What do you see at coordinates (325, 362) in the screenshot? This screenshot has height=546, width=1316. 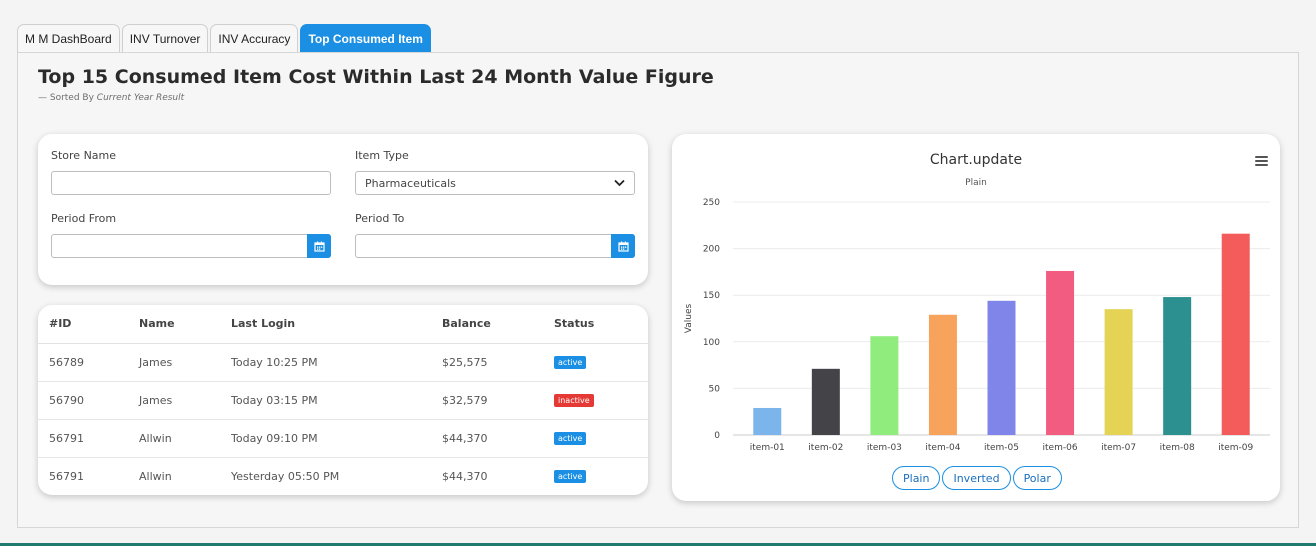 I see `cell-last-login: Today 10:25 PM` at bounding box center [325, 362].